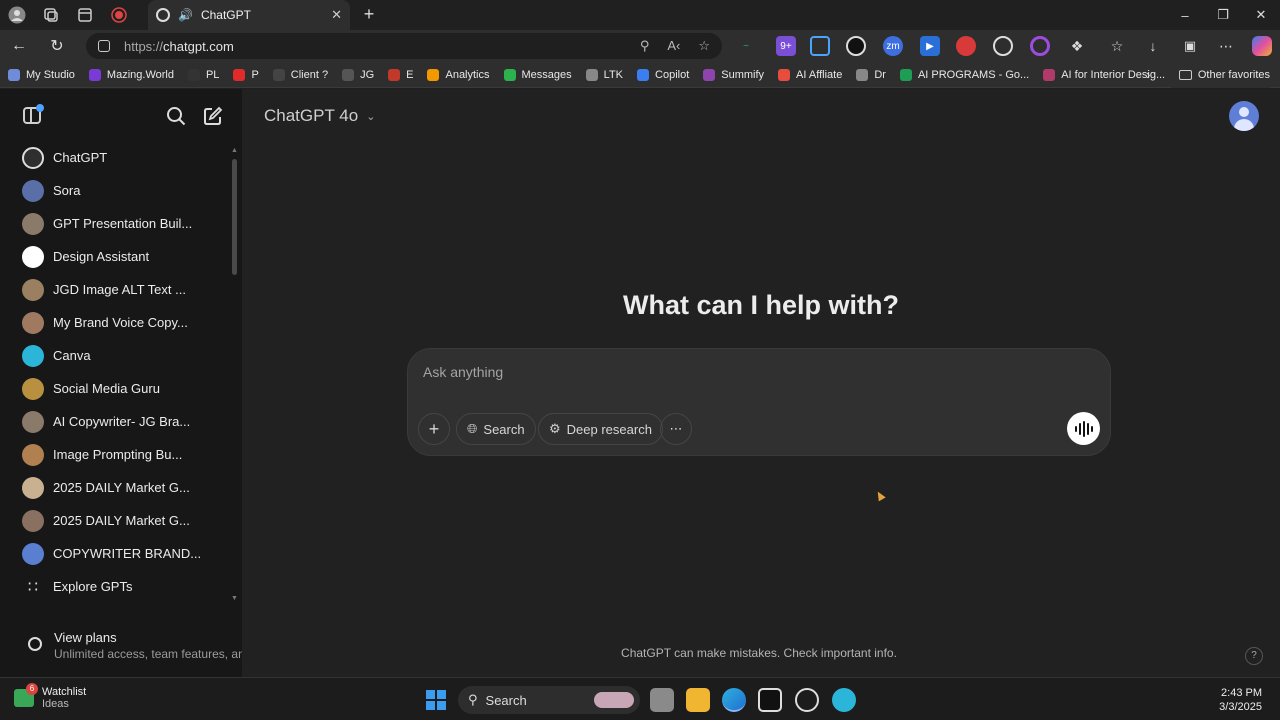  Describe the element at coordinates (119, 15) in the screenshot. I see `recording-tab-icon` at that location.